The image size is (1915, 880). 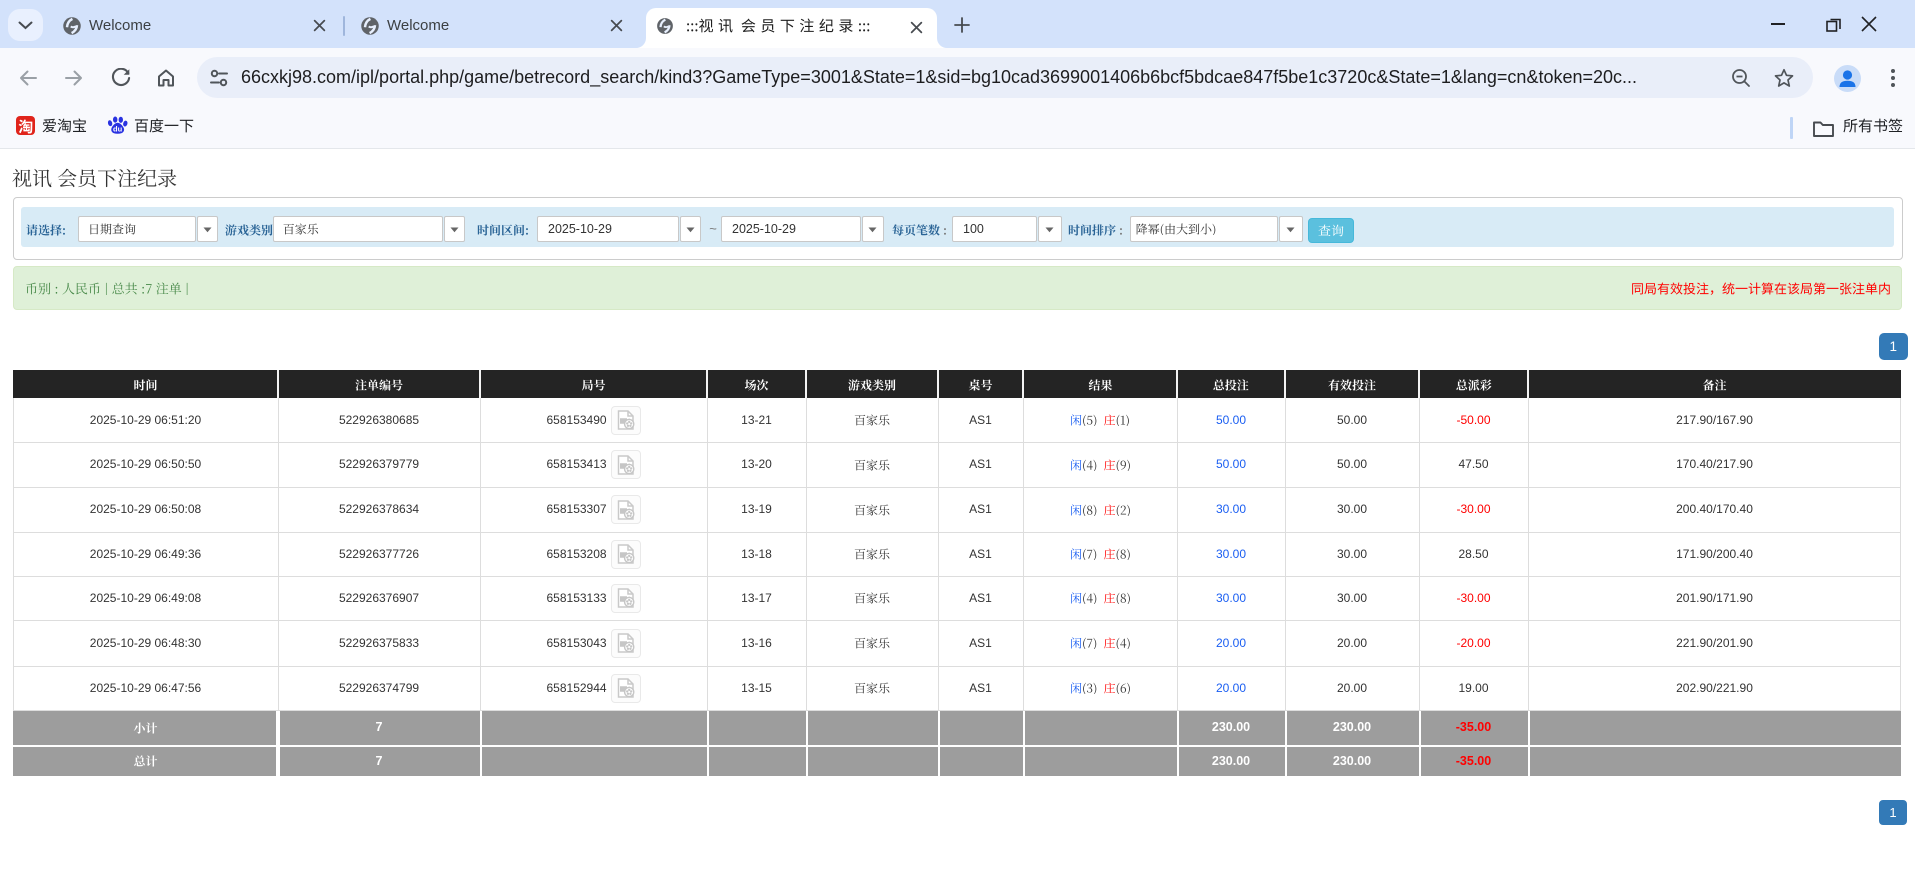 I want to click on svg-text: du, so click(x=118, y=128).